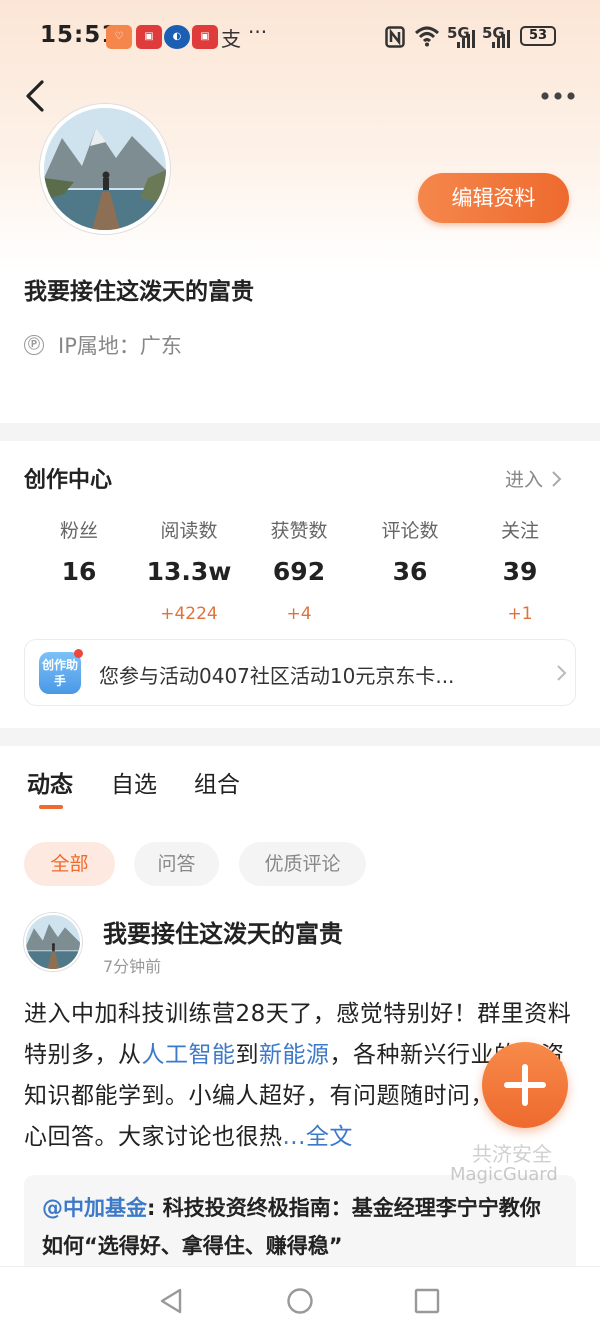  Describe the element at coordinates (51, 807) in the screenshot. I see `active-tab-indicator` at that location.